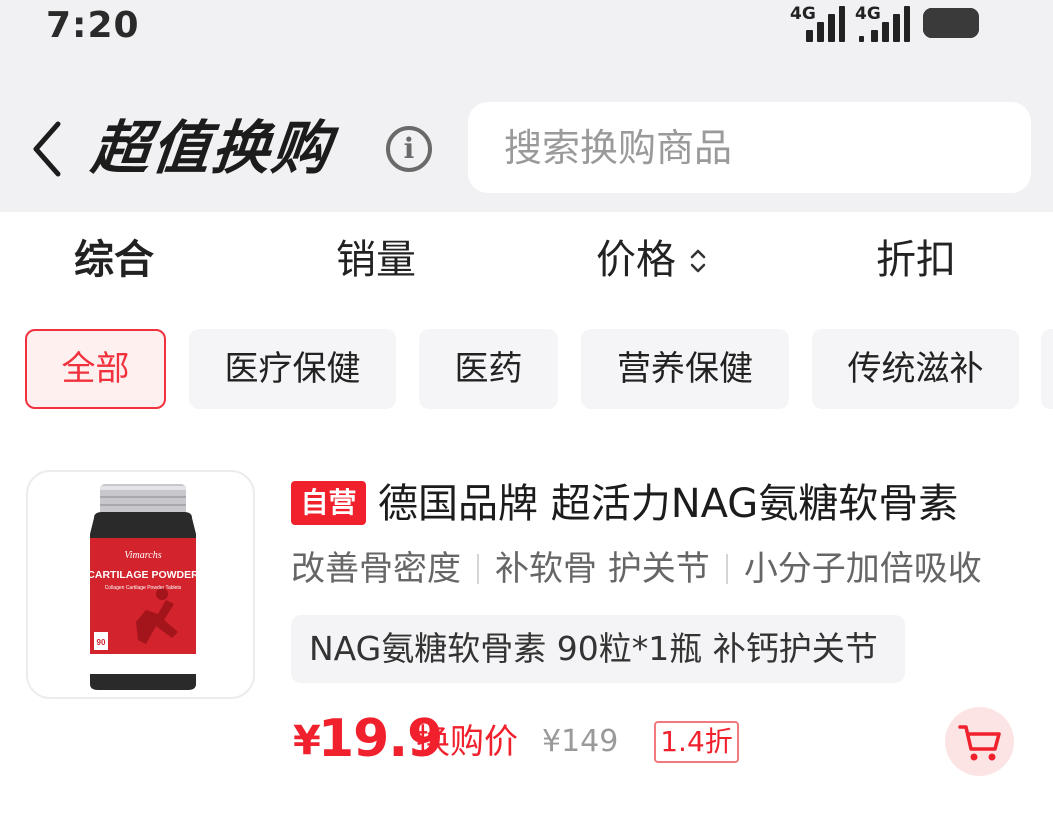 Image resolution: width=1053 pixels, height=814 pixels. I want to click on info-icon: i, so click(409, 149).